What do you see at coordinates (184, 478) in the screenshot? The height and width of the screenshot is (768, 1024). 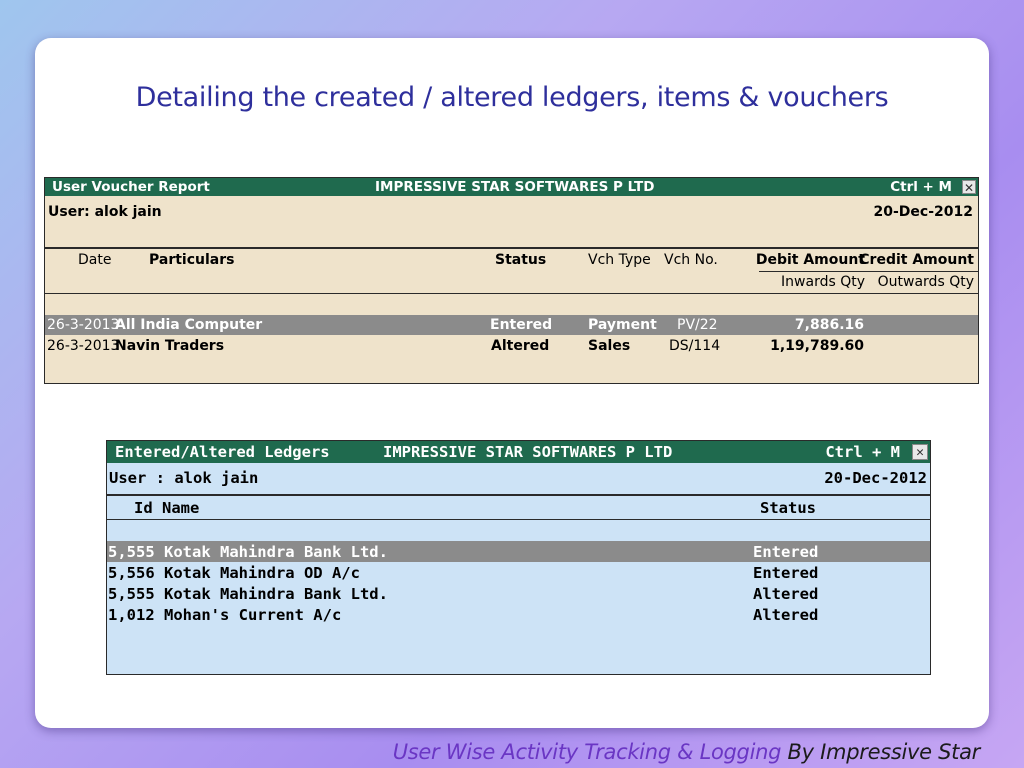 I see `user-label: User : alok jain` at bounding box center [184, 478].